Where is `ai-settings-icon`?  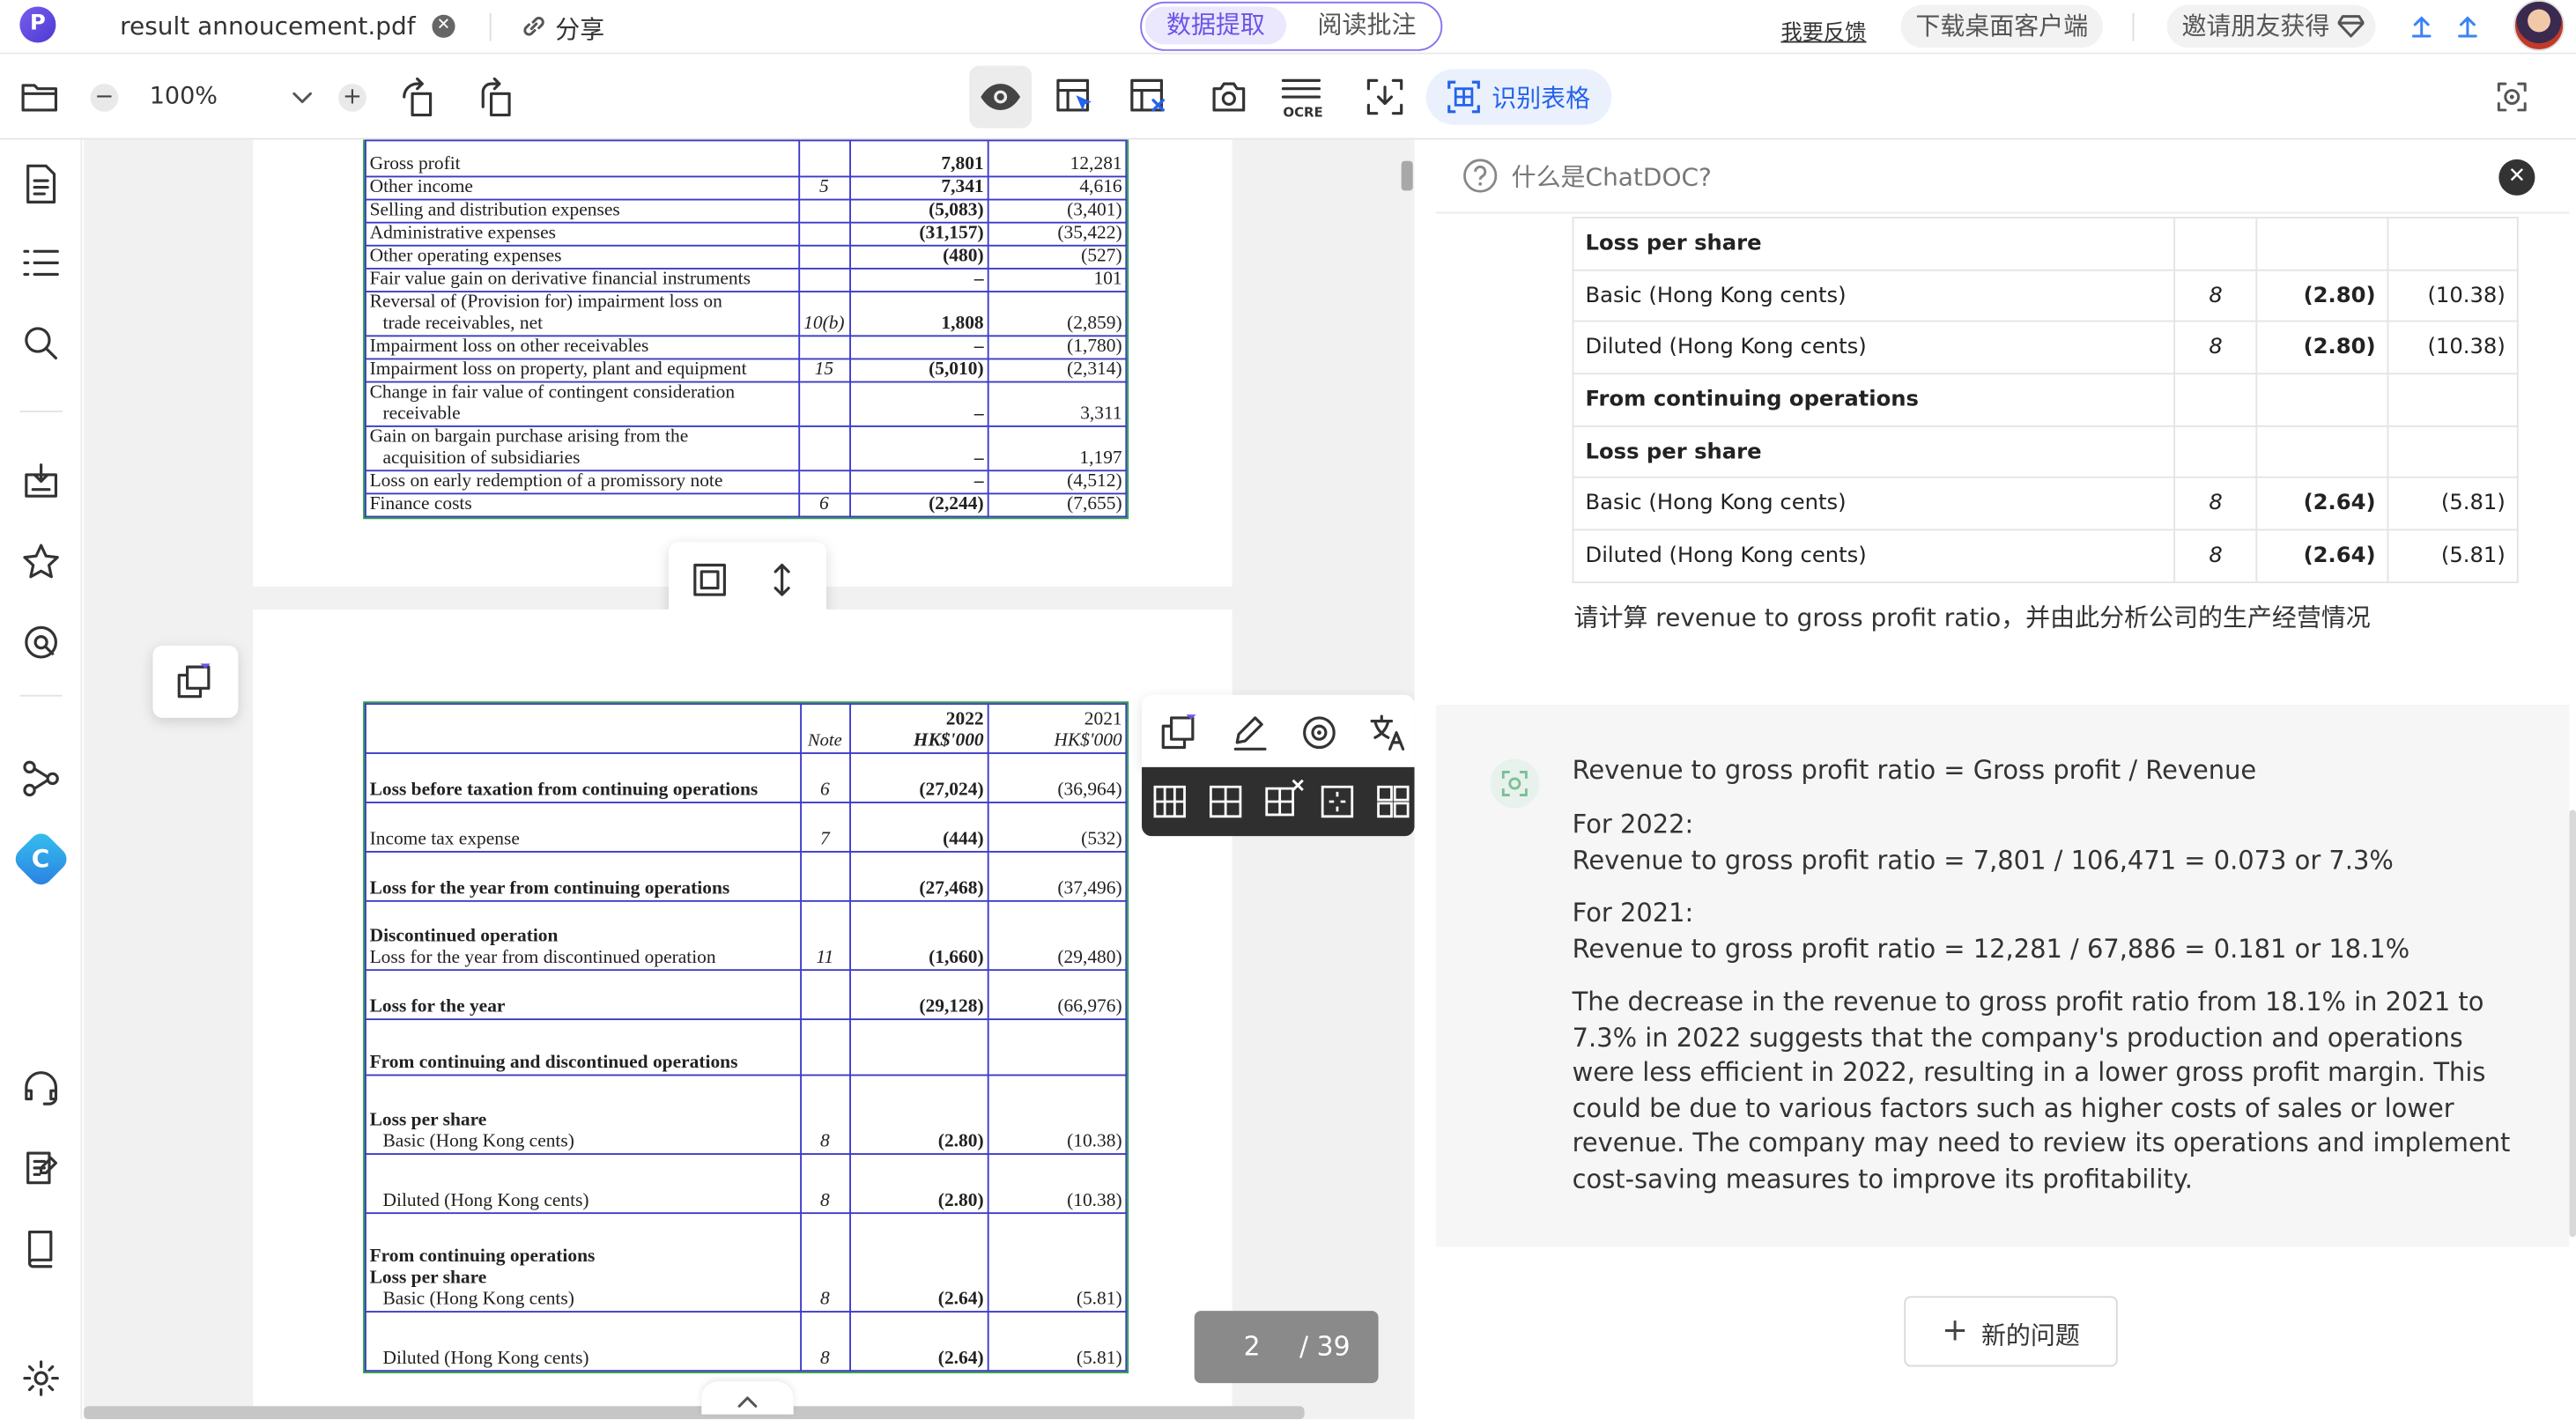
ai-settings-icon is located at coordinates (2512, 97).